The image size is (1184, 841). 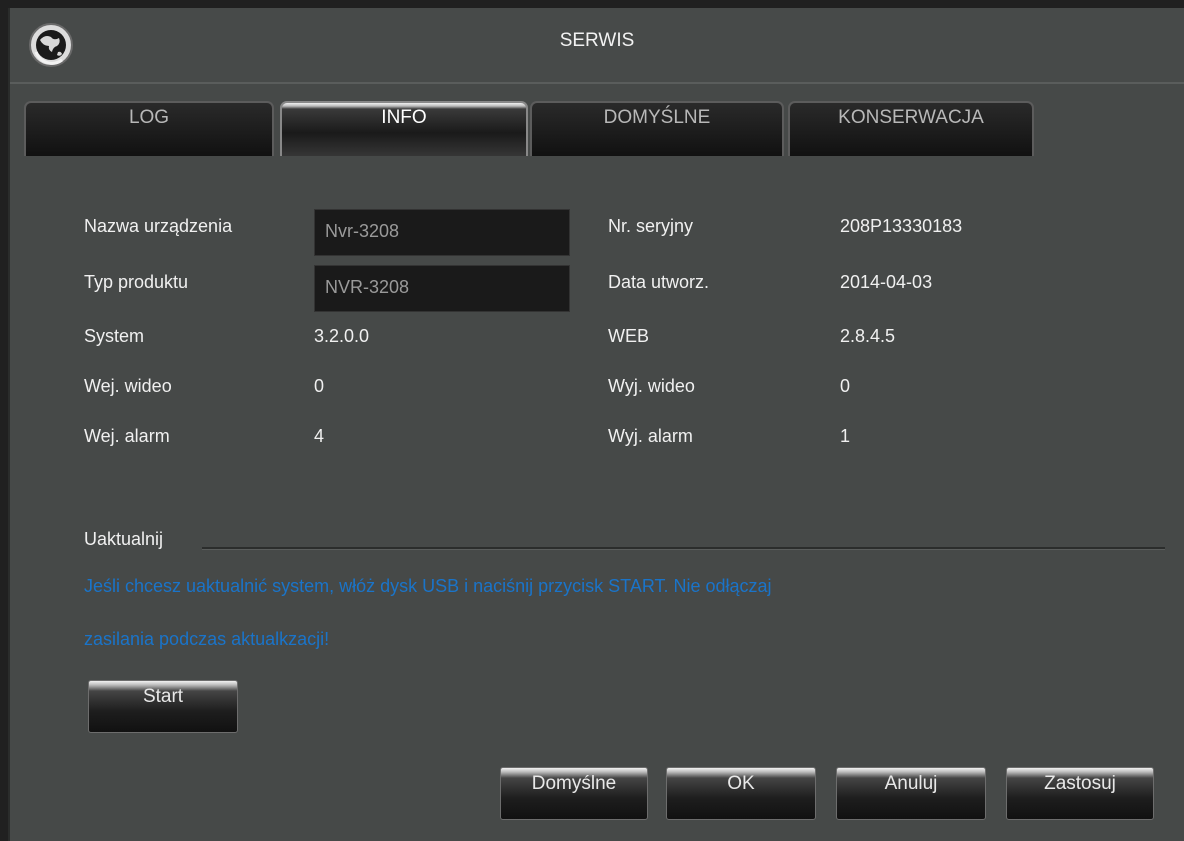 I want to click on video-out-value: 0, so click(x=845, y=386).